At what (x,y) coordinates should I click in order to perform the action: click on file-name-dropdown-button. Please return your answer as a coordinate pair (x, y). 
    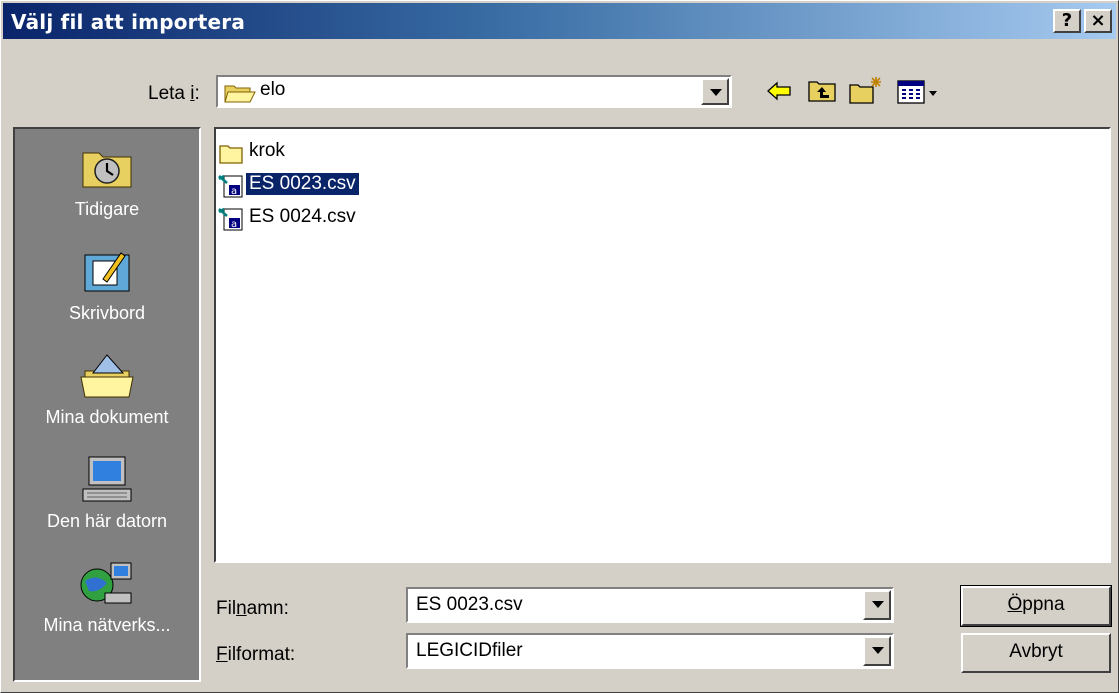
    Looking at the image, I should click on (877, 605).